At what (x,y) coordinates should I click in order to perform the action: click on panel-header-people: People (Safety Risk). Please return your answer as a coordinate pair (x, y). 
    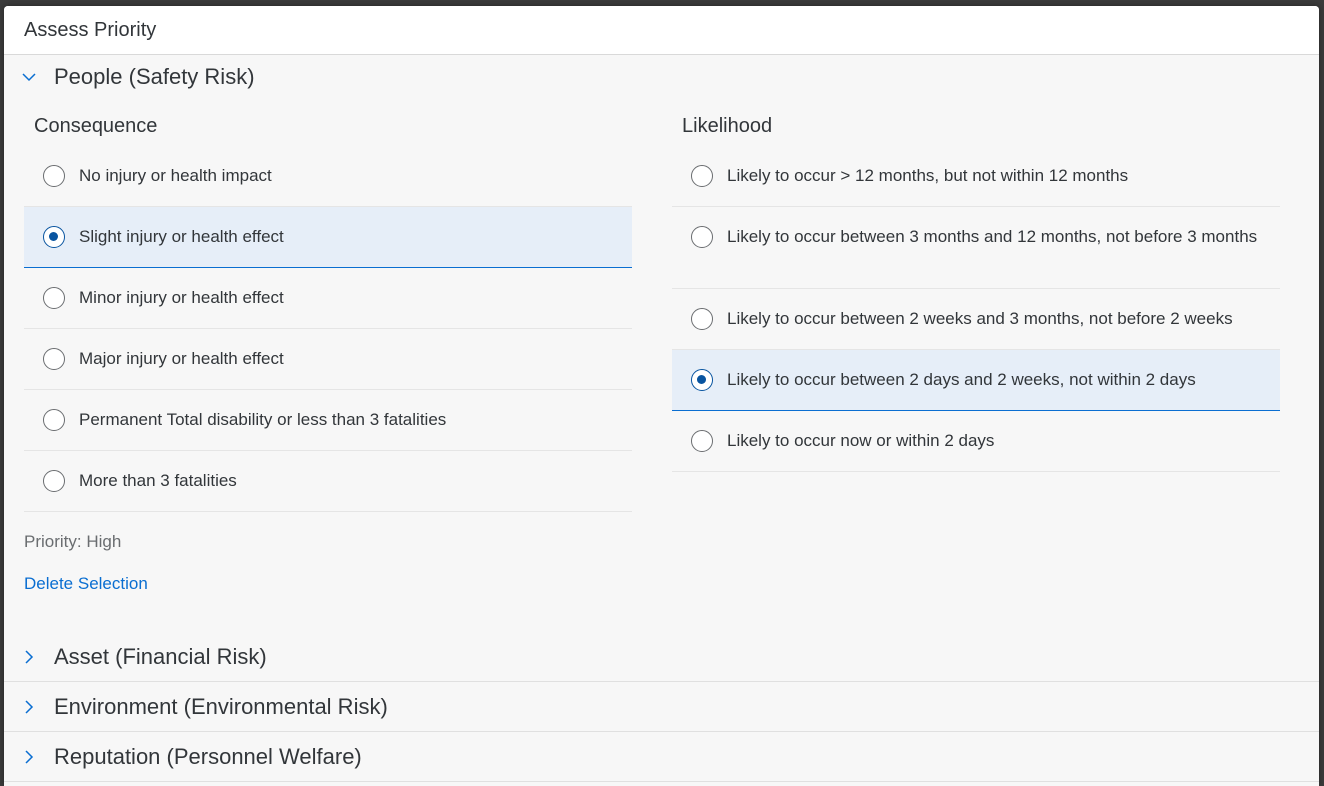
    Looking at the image, I should click on (661, 77).